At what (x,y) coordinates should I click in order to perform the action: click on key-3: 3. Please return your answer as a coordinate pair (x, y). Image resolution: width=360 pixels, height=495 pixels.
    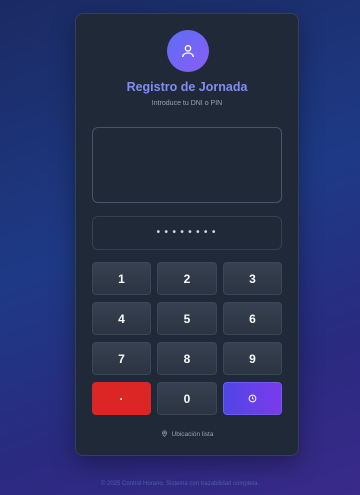
    Looking at the image, I should click on (252, 278).